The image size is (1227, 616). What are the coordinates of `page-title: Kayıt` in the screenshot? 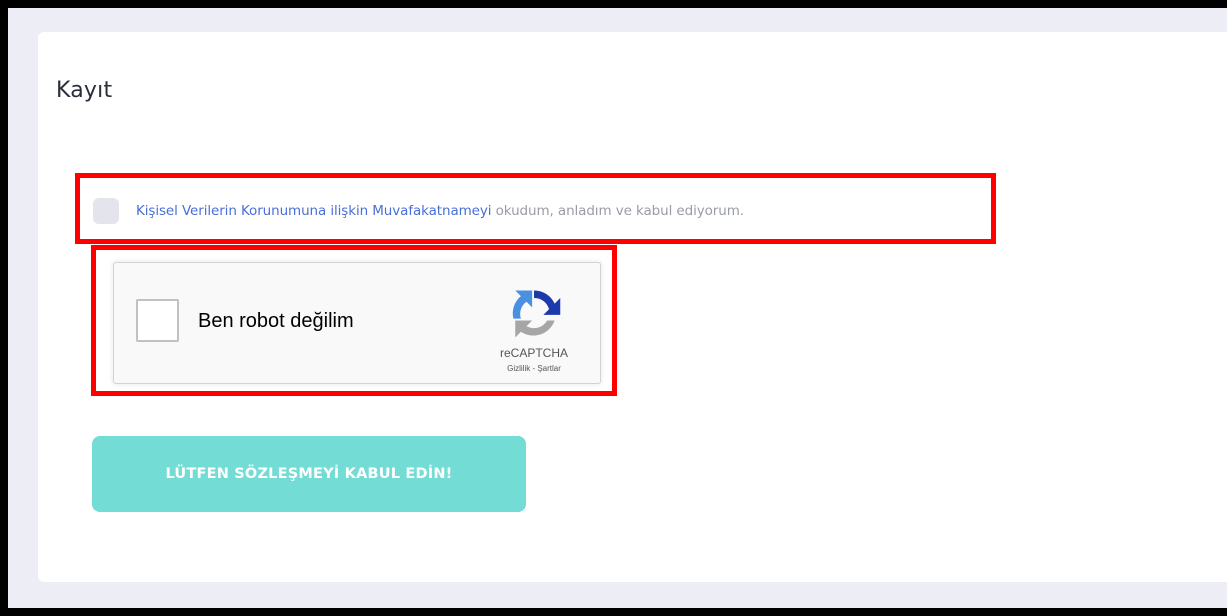 It's located at (84, 90).